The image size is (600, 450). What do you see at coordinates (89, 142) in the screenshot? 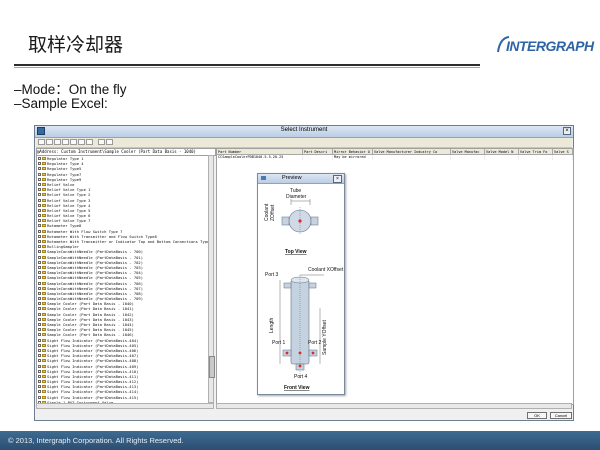
I see `refresh-icon` at bounding box center [89, 142].